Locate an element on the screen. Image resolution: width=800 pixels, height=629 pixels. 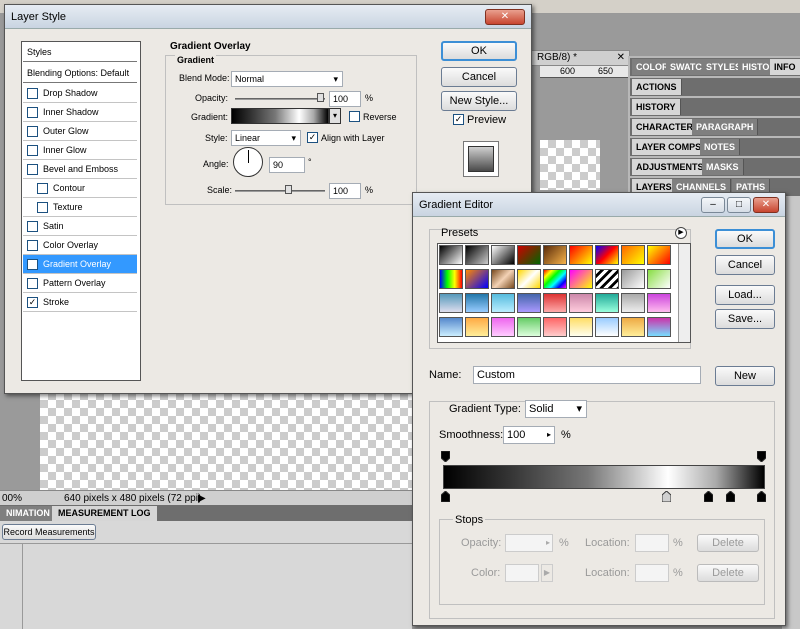
ok-button: OK is located at coordinates (479, 51).